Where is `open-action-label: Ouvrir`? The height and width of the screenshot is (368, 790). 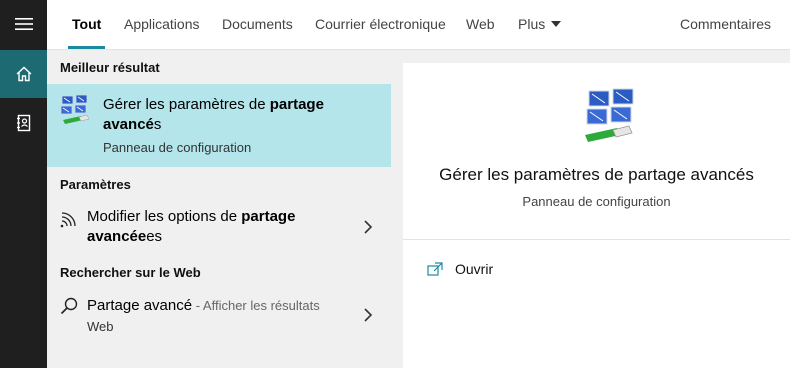 open-action-label: Ouvrir is located at coordinates (474, 269).